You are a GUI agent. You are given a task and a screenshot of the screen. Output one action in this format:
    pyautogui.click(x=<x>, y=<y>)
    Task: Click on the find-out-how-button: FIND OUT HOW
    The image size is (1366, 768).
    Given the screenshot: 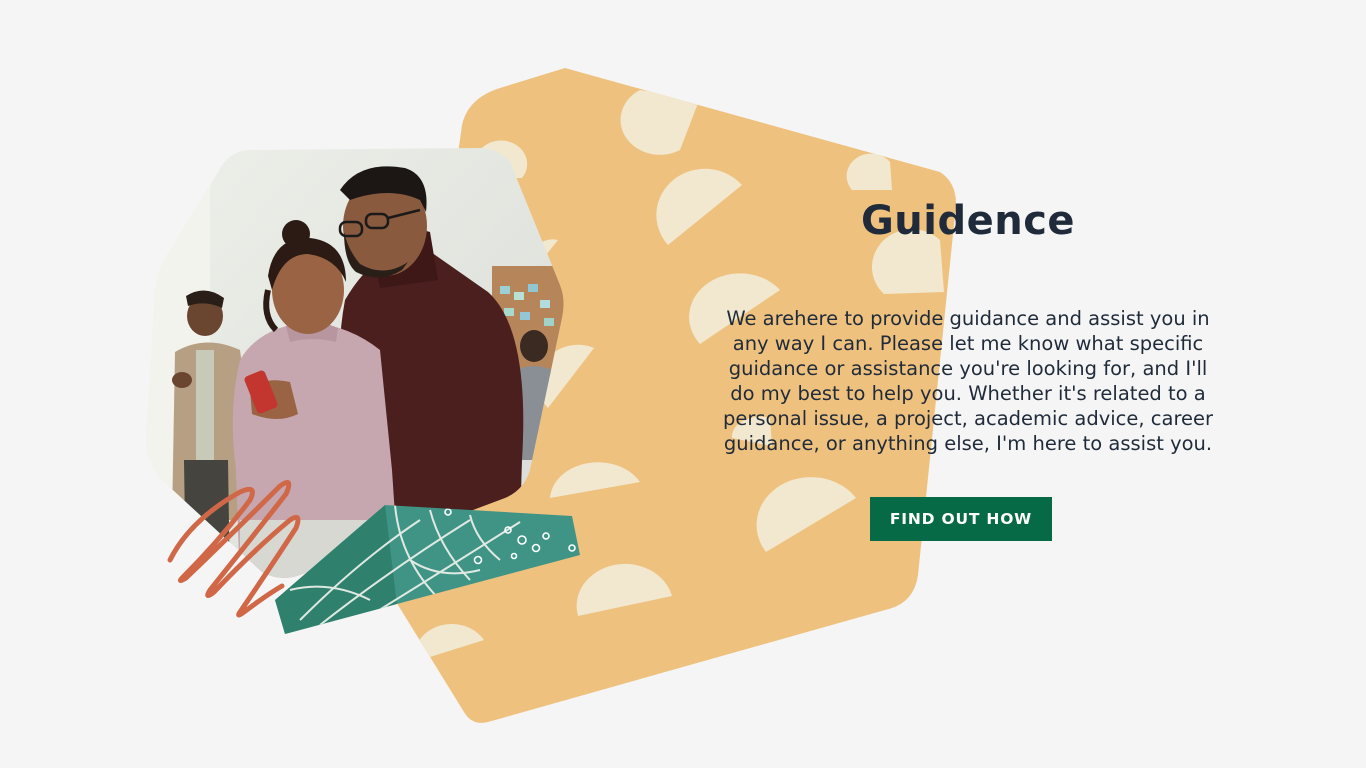 What is the action you would take?
    pyautogui.click(x=961, y=519)
    